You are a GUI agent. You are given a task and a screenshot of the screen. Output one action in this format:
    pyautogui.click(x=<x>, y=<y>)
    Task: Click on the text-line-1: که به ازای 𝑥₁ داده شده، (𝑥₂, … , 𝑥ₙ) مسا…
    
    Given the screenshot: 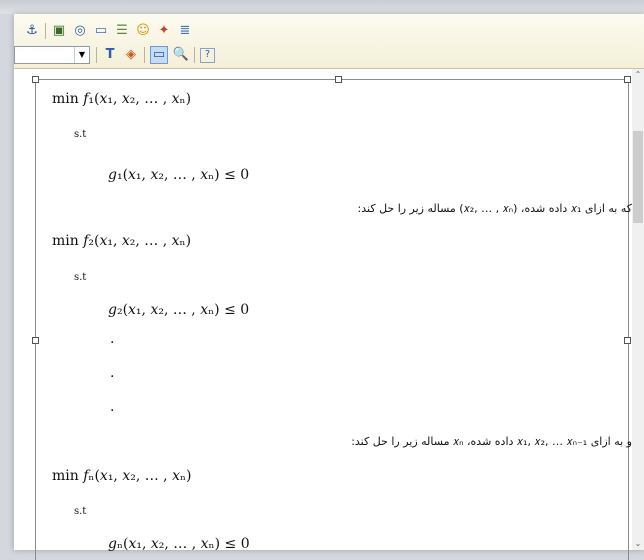 What is the action you would take?
    pyautogui.click(x=494, y=208)
    